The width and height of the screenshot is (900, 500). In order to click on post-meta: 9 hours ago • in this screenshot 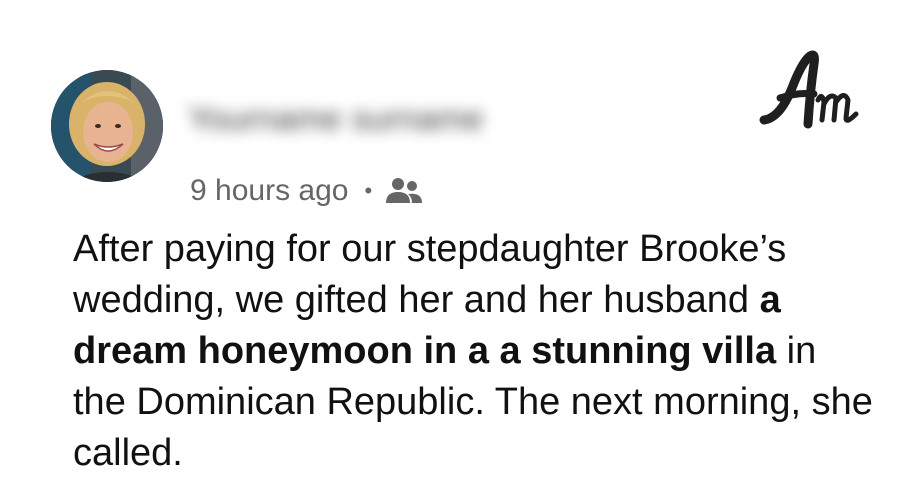, I will do `click(307, 191)`.